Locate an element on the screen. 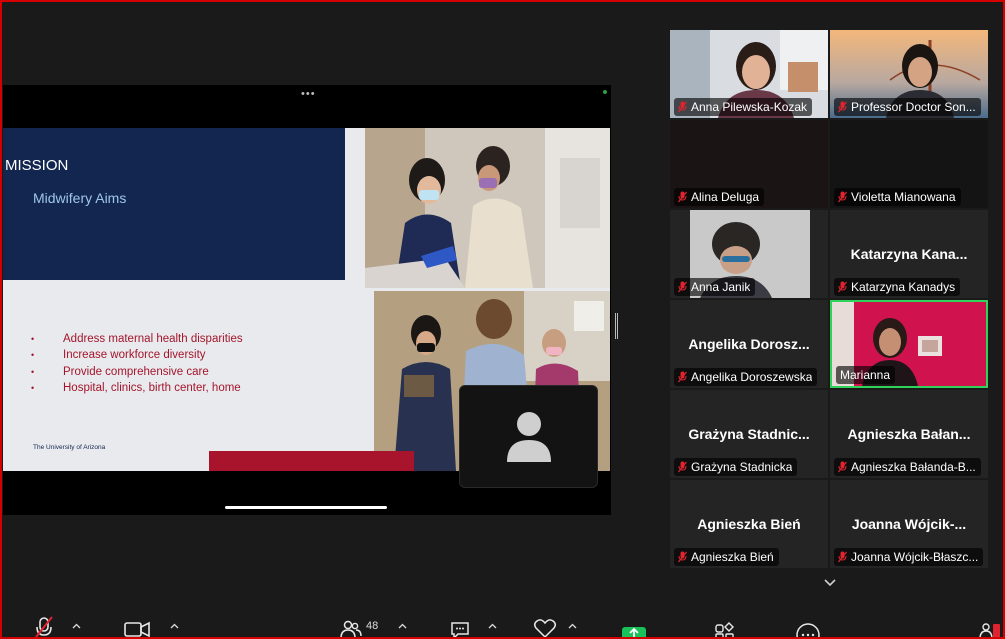  participant-label: Agnieszka Bień is located at coordinates (726, 557).